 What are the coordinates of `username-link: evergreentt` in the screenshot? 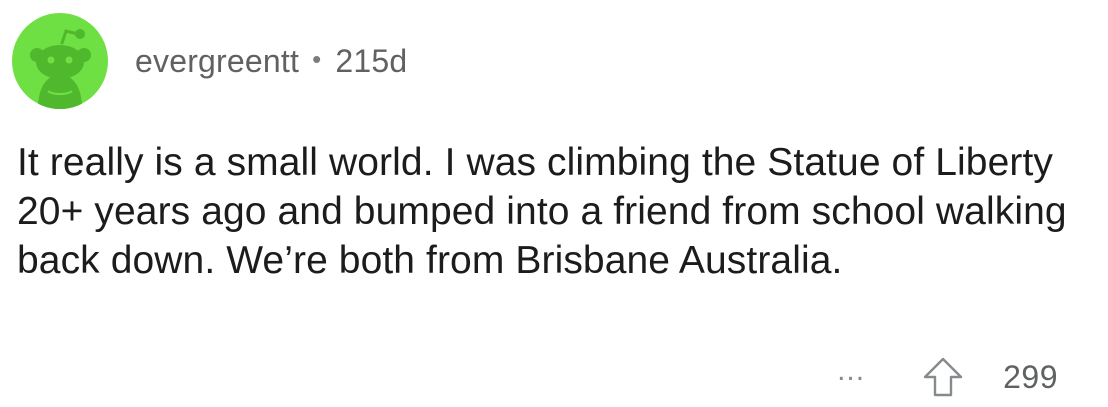 It's located at (217, 61).